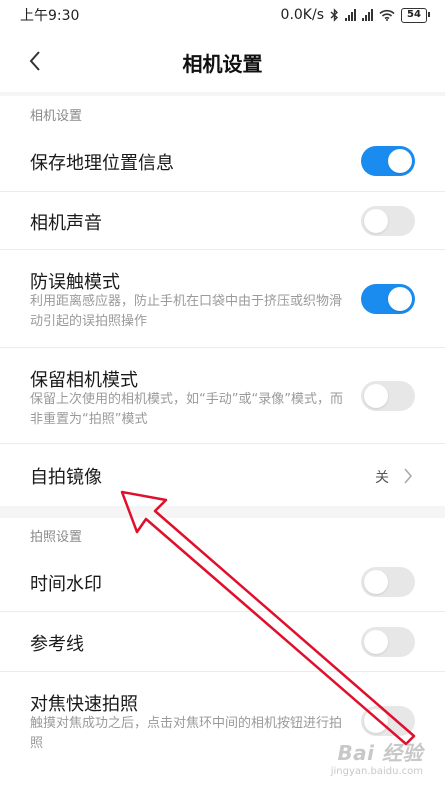 The height and width of the screenshot is (789, 445). I want to click on watermark-logo: Bai 经验, so click(380, 753).